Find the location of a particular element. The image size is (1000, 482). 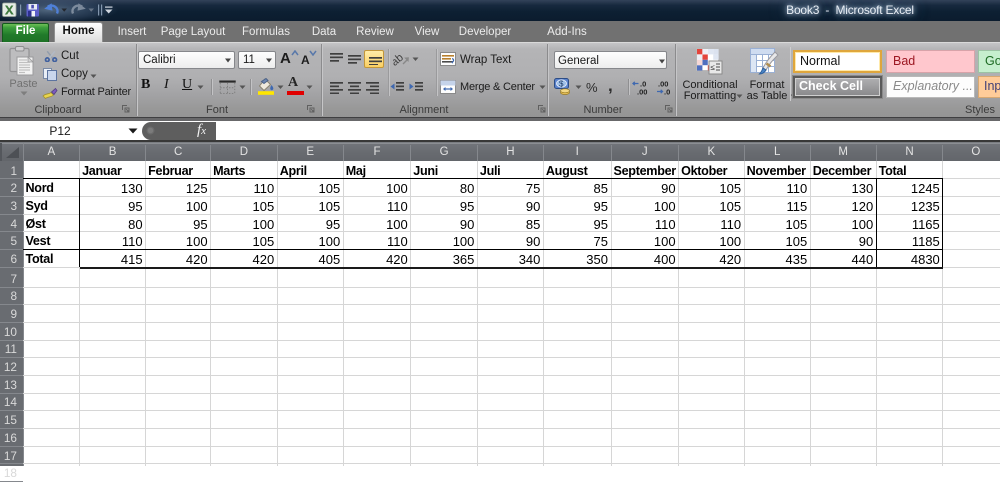

svg-text: ab is located at coordinates (399, 59).